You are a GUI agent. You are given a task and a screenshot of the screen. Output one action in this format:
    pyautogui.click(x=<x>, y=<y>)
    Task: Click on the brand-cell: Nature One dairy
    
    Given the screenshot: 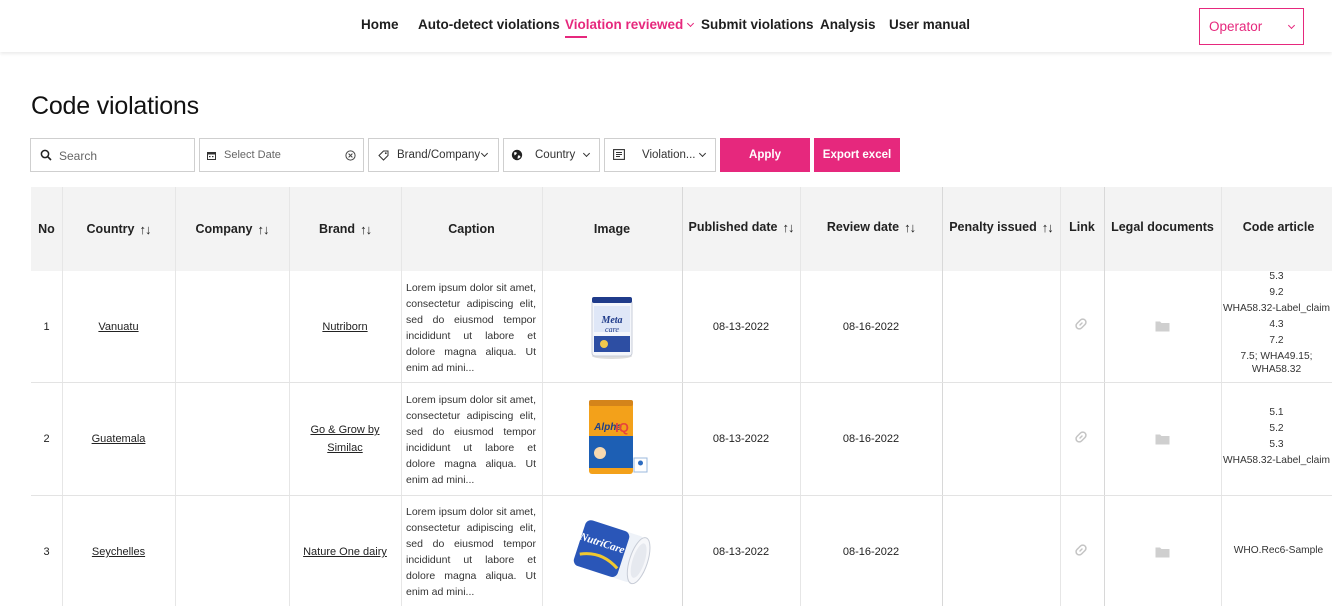 What is the action you would take?
    pyautogui.click(x=345, y=551)
    